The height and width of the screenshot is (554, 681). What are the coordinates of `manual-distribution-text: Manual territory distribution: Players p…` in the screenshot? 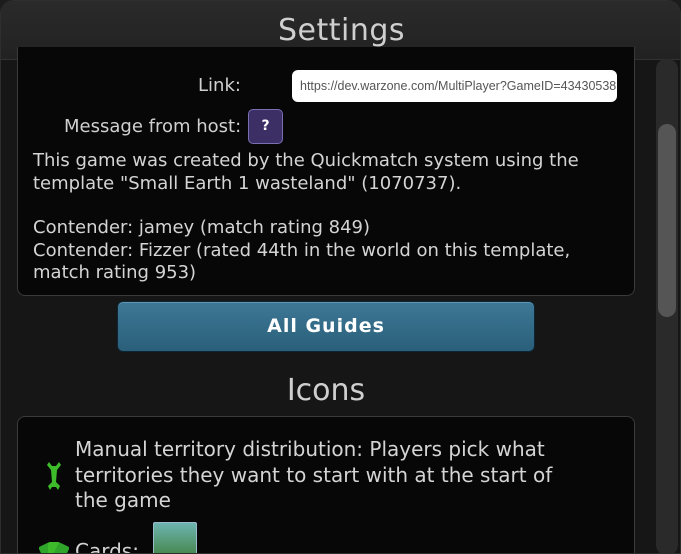 It's located at (314, 474).